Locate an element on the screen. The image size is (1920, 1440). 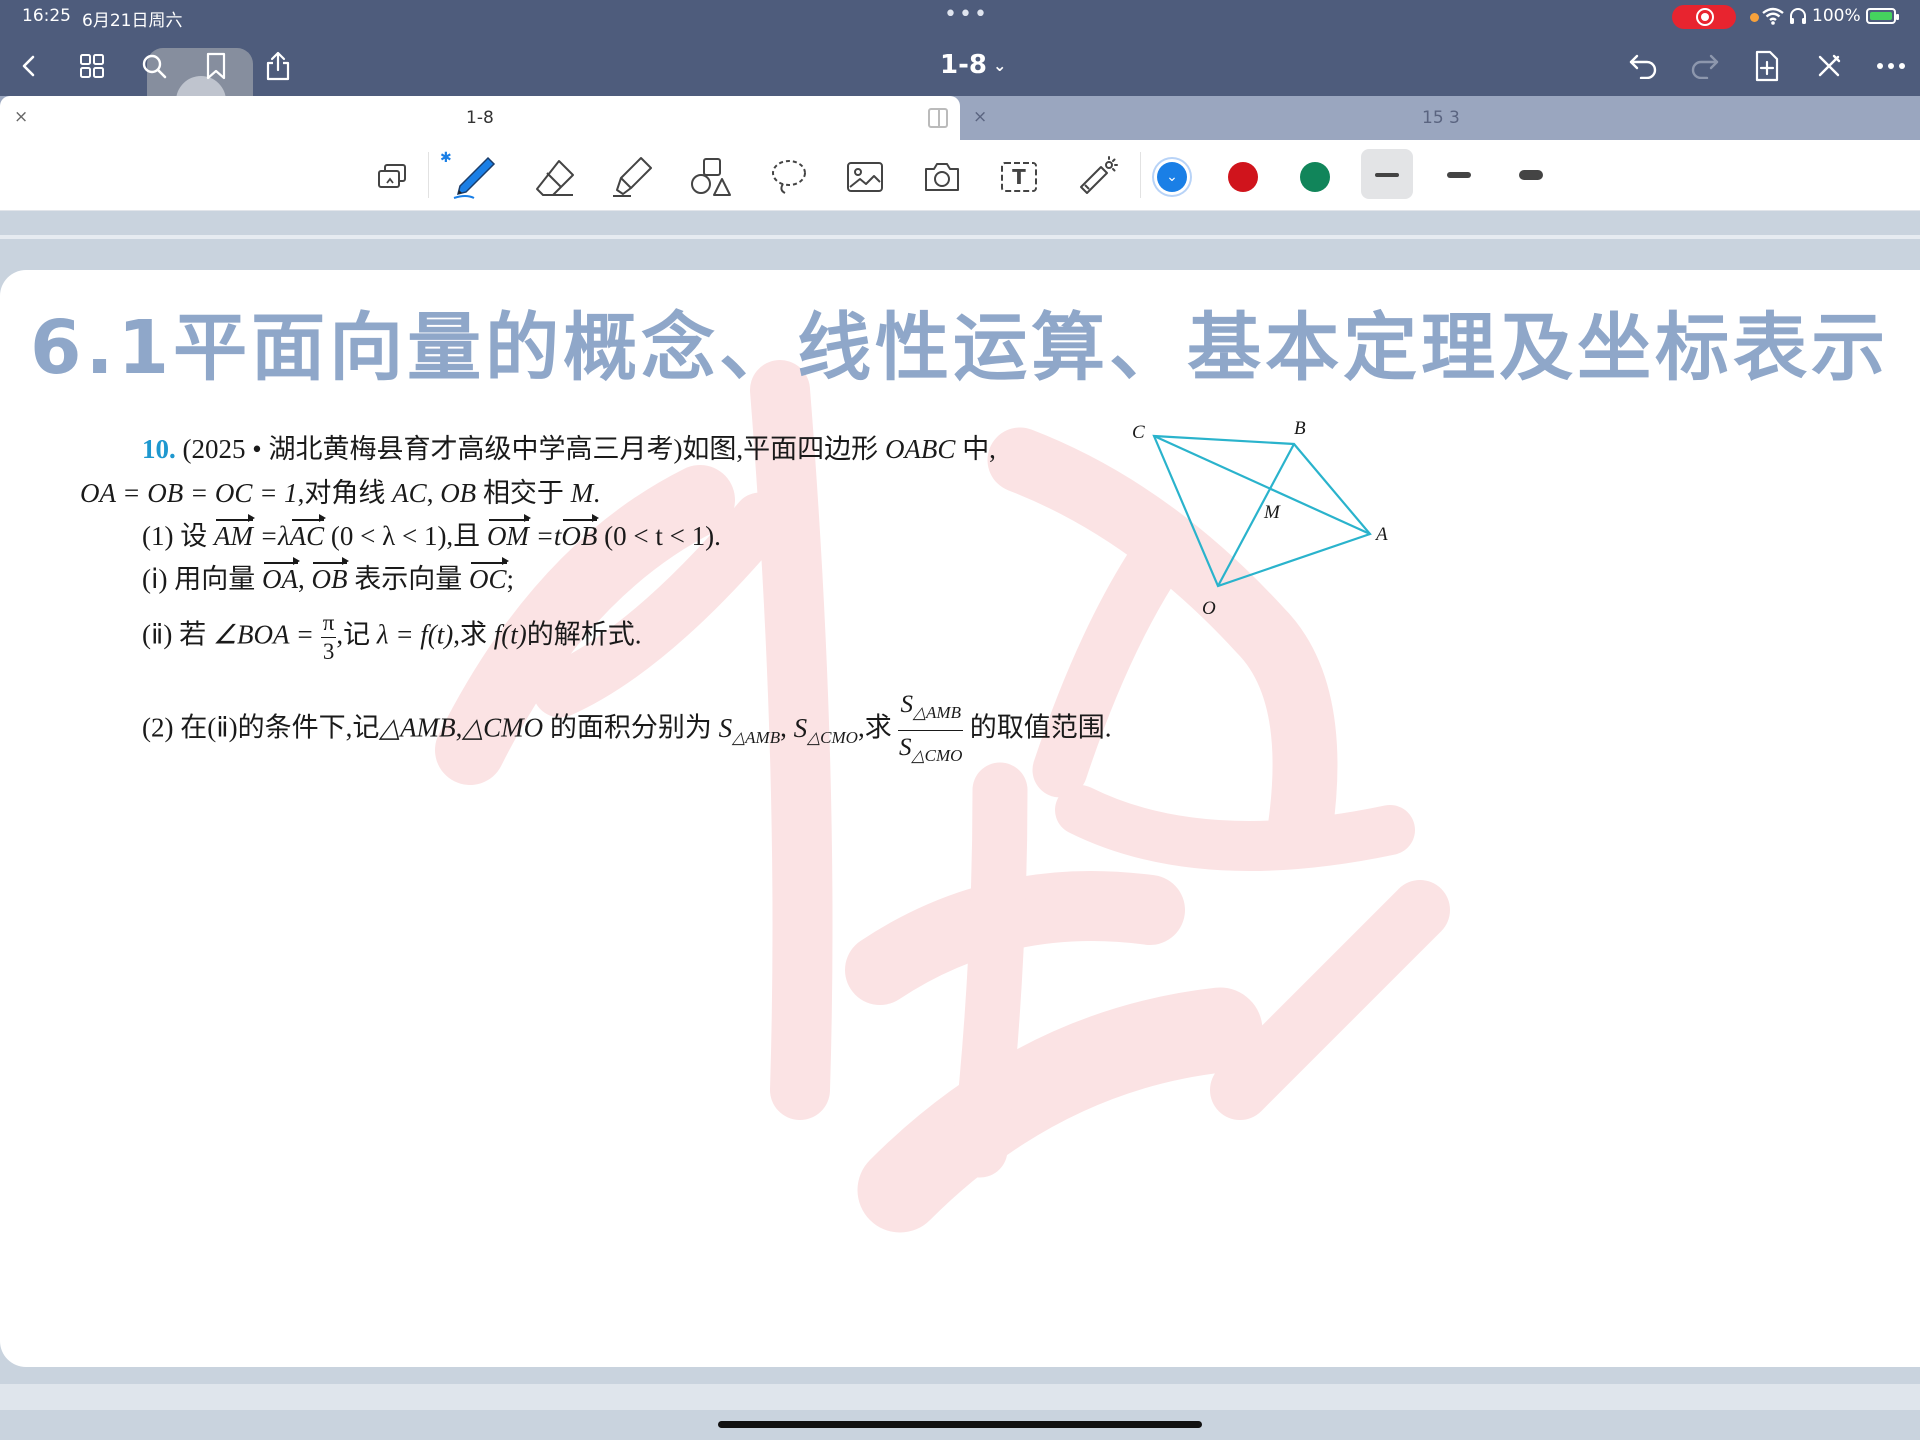
battery-icon is located at coordinates (1882, 16).